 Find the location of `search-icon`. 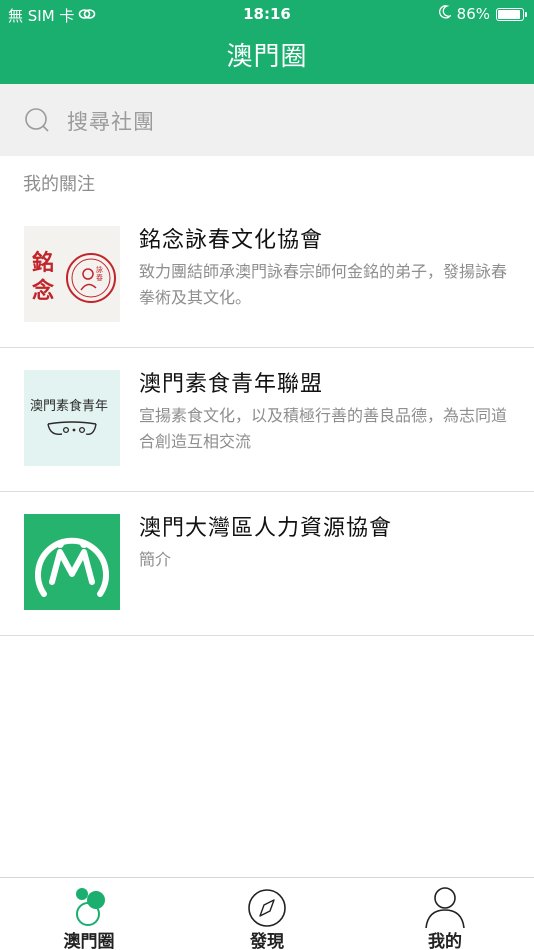

search-icon is located at coordinates (37, 120).